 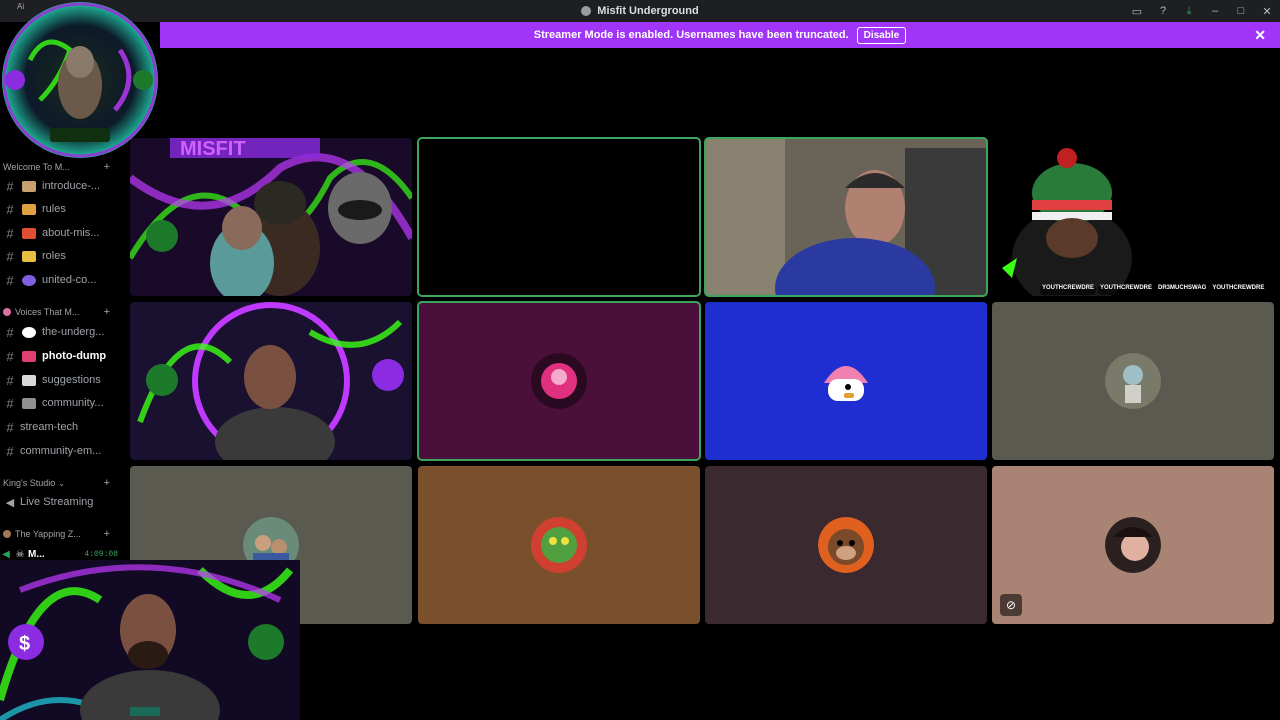 What do you see at coordinates (63, 554) in the screenshot?
I see `voice-user-row: ◀ ☠ M... 4:09:08` at bounding box center [63, 554].